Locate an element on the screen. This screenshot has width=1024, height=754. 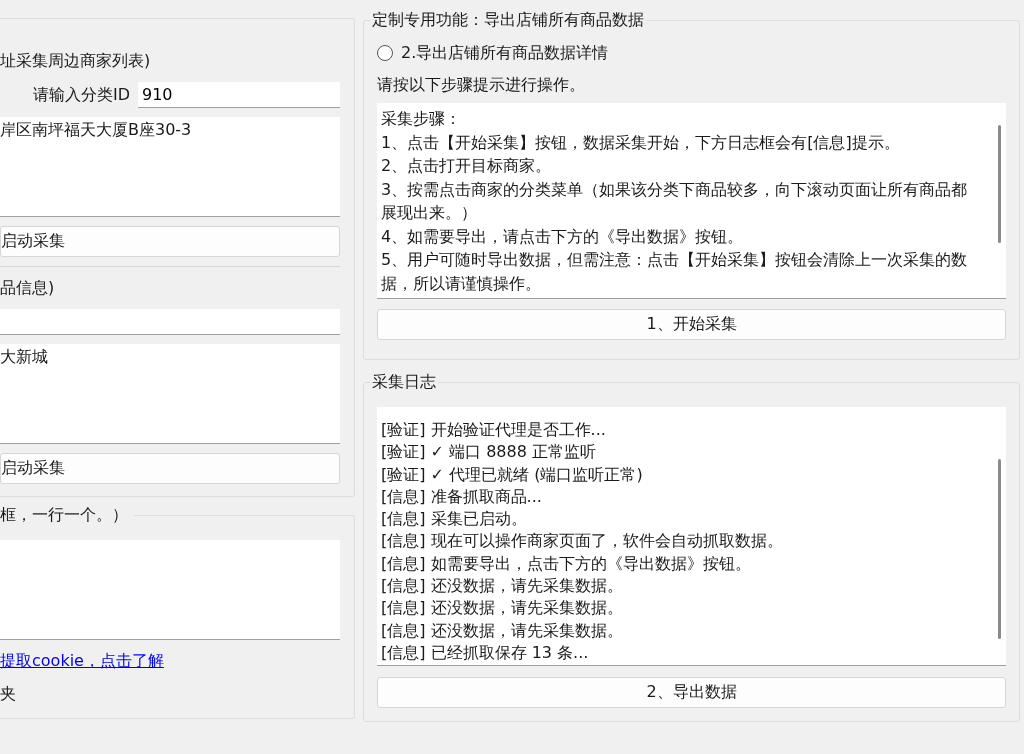
step-text: 2、点击打开目标商家。 is located at coordinates (467, 166).